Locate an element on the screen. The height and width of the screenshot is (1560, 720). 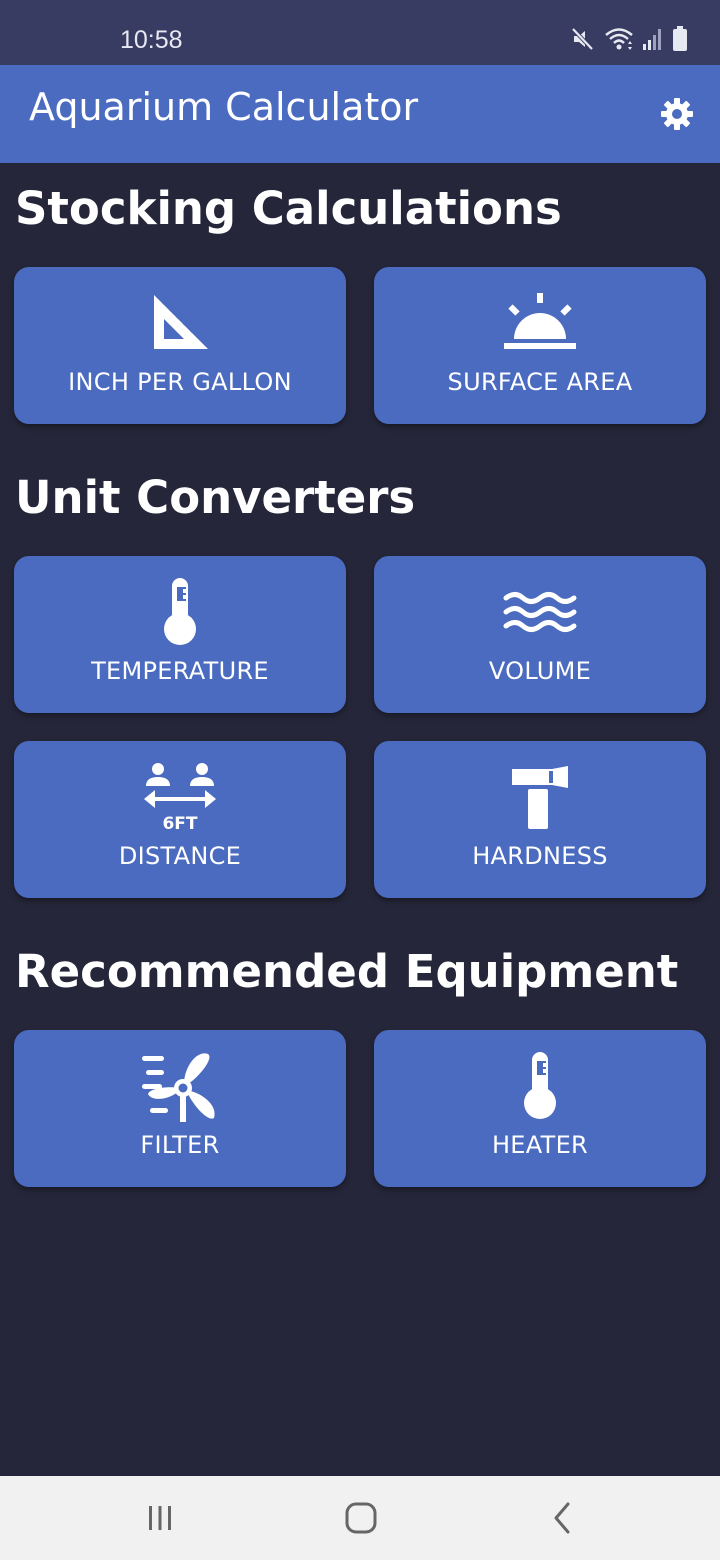
app-bar: Aquarium Calculator is located at coordinates (360, 114).